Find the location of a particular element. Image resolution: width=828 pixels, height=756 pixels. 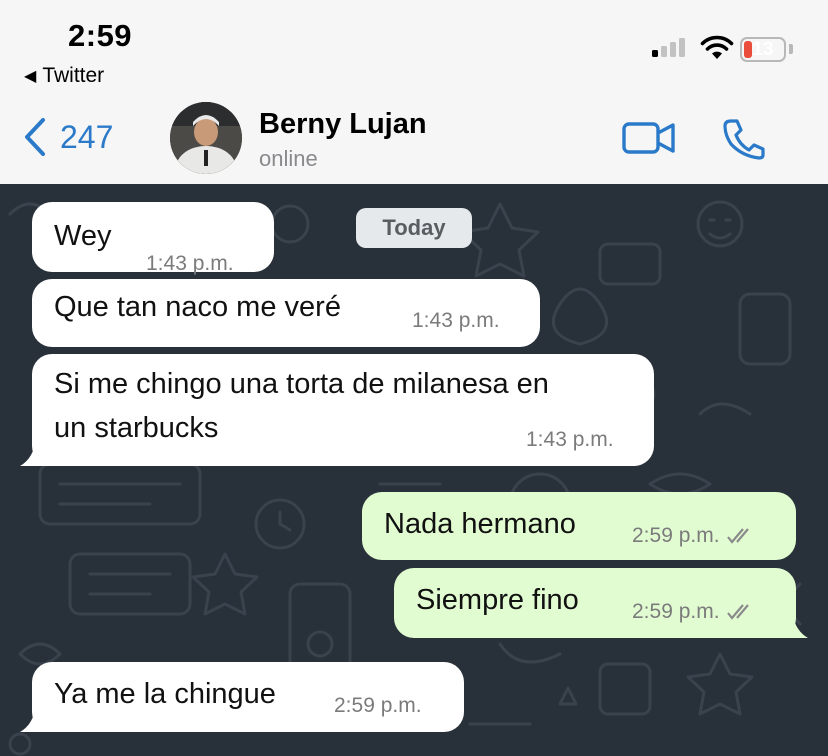

battery-icon: 13 is located at coordinates (763, 49).